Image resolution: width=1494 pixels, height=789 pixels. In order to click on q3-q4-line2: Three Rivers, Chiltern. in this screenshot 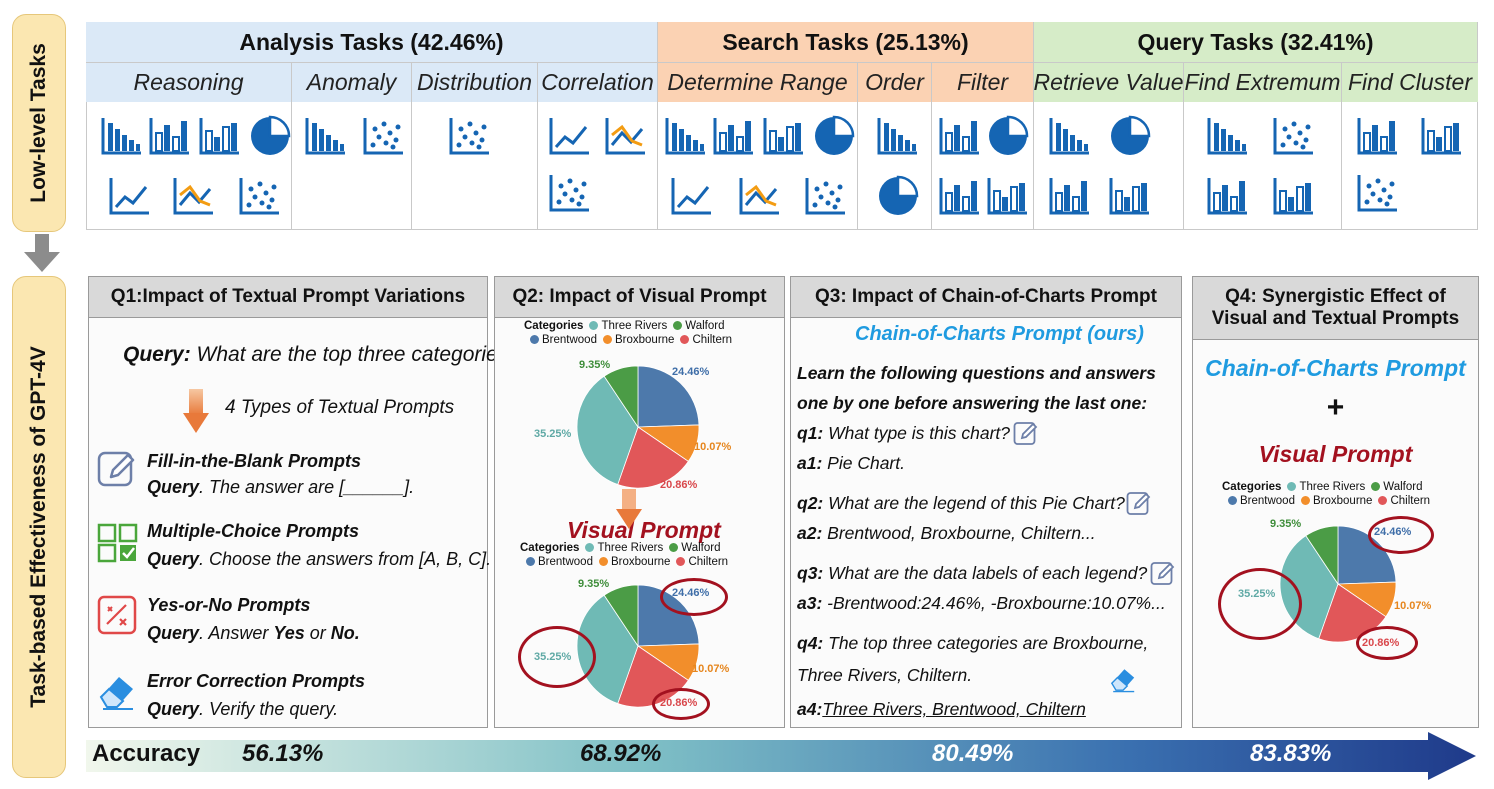, I will do `click(885, 675)`.